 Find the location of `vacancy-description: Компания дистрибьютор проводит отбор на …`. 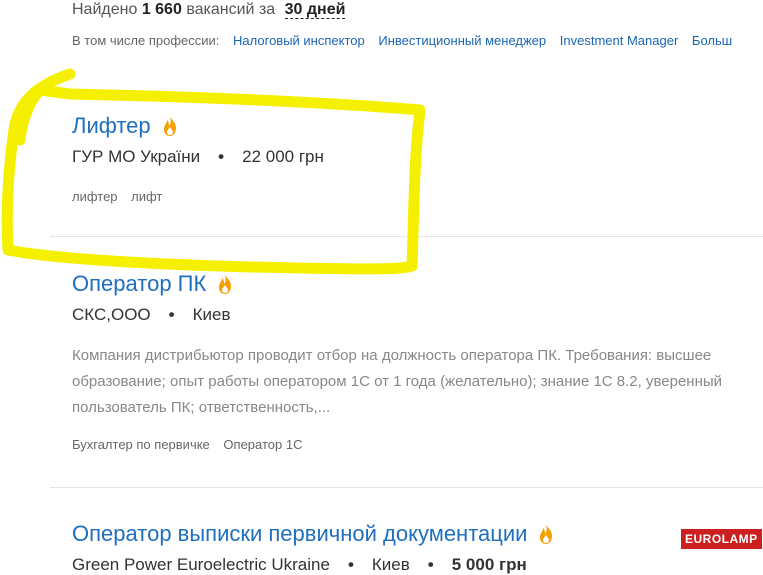

vacancy-description: Компания дистрибьютор проводит отбор на … is located at coordinates (397, 381).